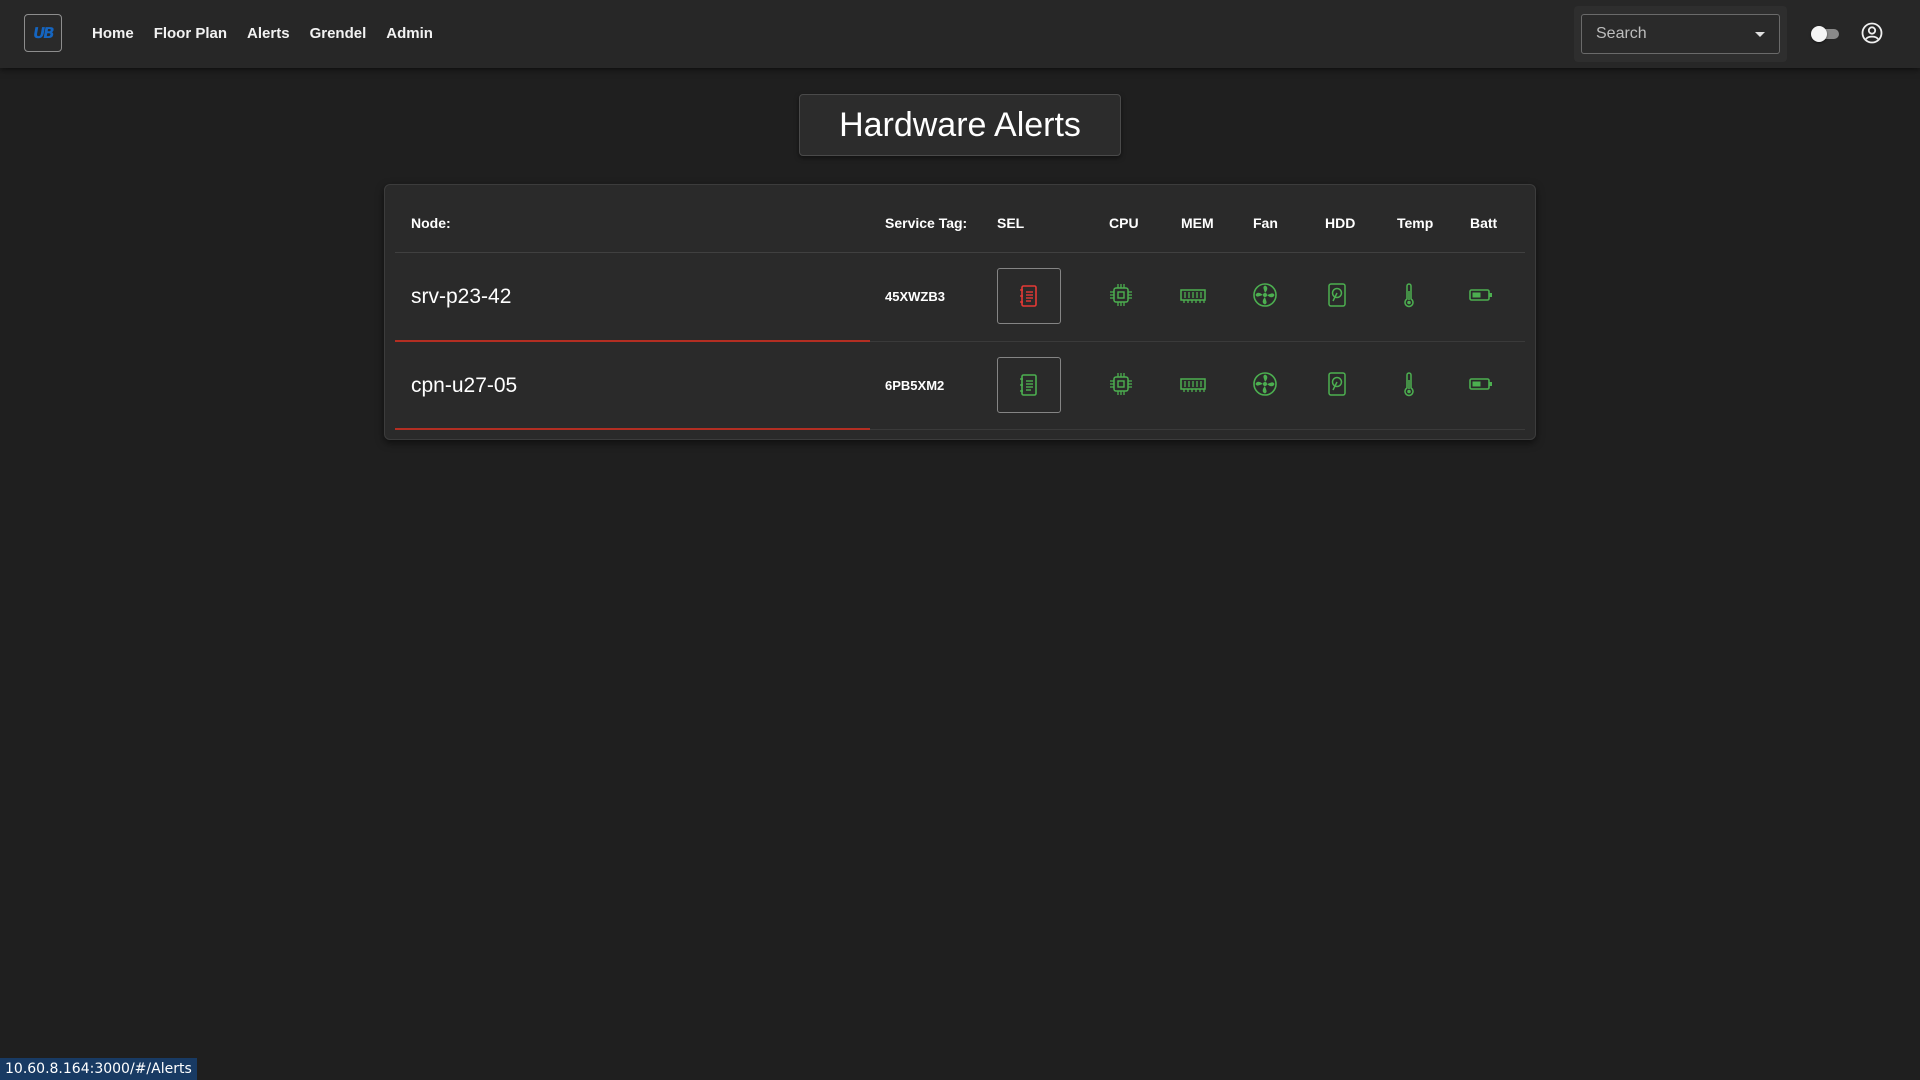 This screenshot has height=1080, width=1920. I want to click on search-input, so click(1671, 34).